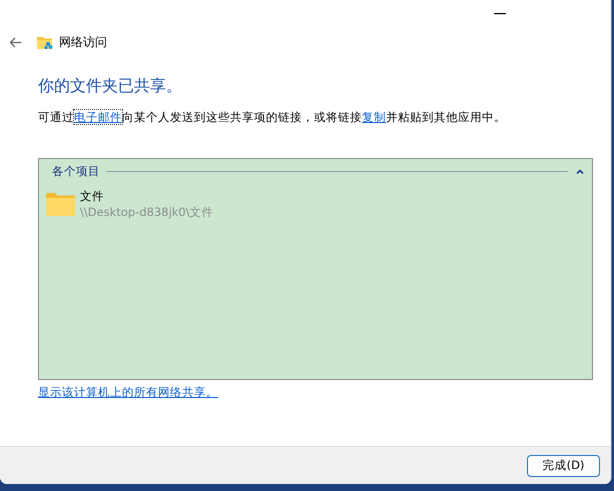 The width and height of the screenshot is (614, 491). What do you see at coordinates (45, 42) in the screenshot?
I see `network-folder-icon` at bounding box center [45, 42].